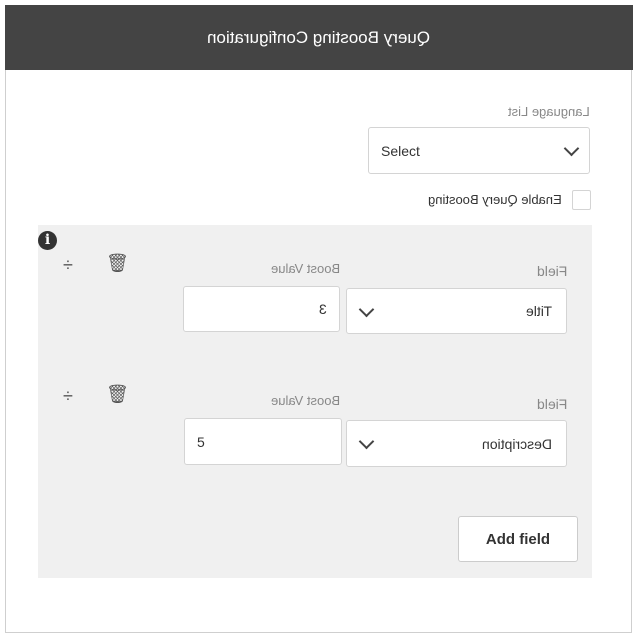  I want to click on language-list-label: Language List, so click(549, 111).